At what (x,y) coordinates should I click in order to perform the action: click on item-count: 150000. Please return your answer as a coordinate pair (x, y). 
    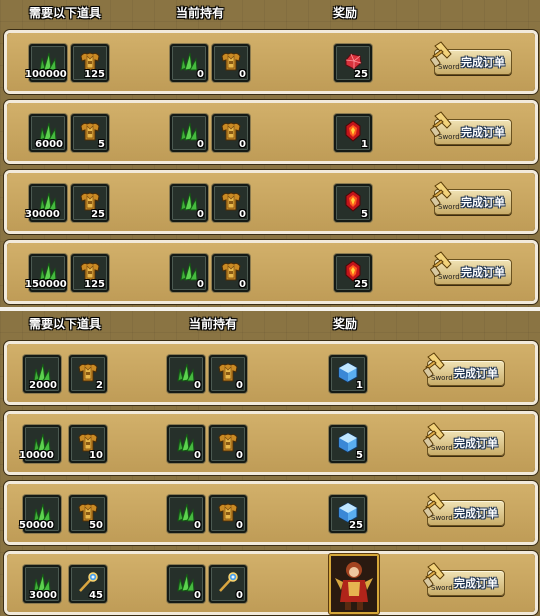
    Looking at the image, I should click on (46, 284).